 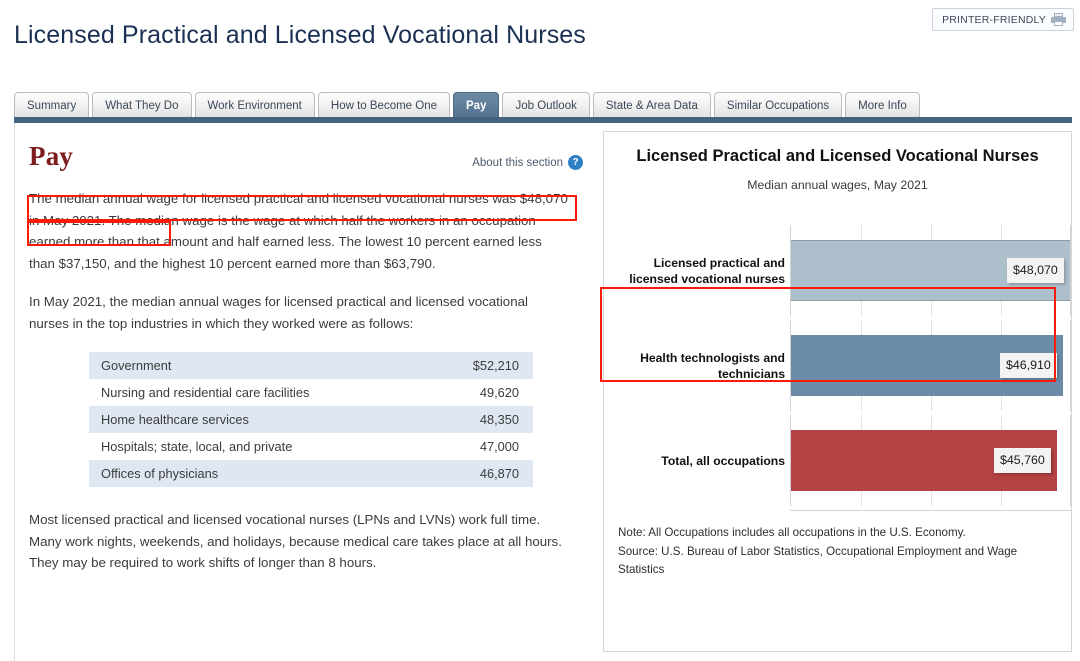 What do you see at coordinates (1058, 19) in the screenshot?
I see `printer-icon` at bounding box center [1058, 19].